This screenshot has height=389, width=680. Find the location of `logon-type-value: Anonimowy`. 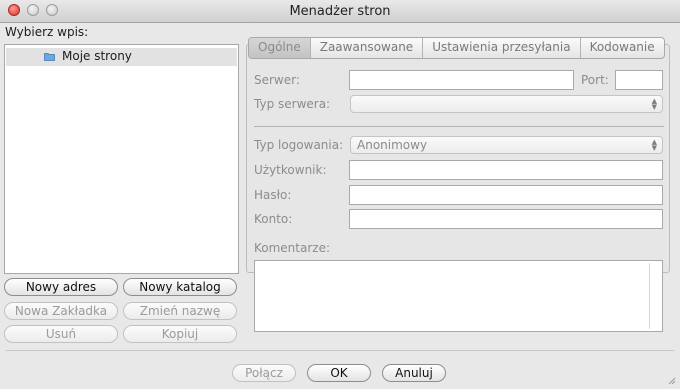

logon-type-value: Anonimowy is located at coordinates (392, 145).